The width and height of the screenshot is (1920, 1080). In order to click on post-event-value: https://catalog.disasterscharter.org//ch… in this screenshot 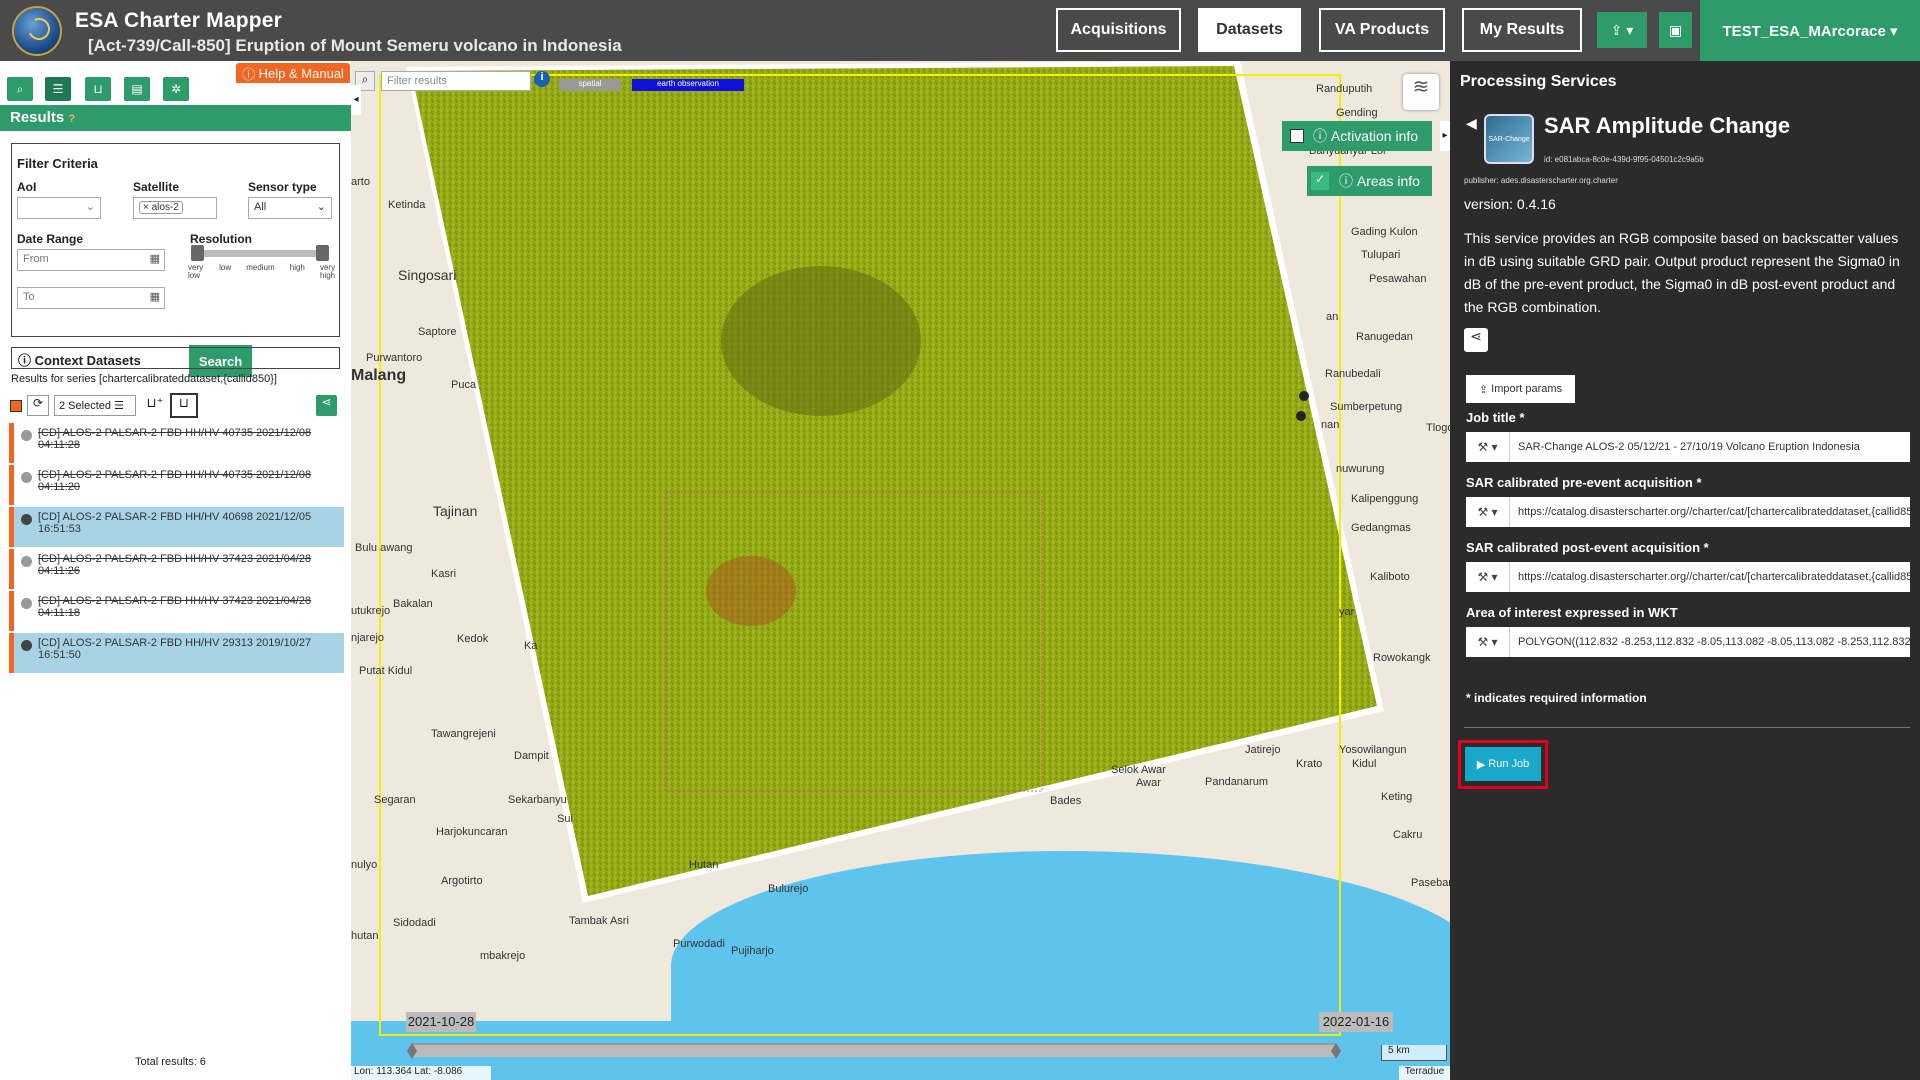, I will do `click(1714, 577)`.